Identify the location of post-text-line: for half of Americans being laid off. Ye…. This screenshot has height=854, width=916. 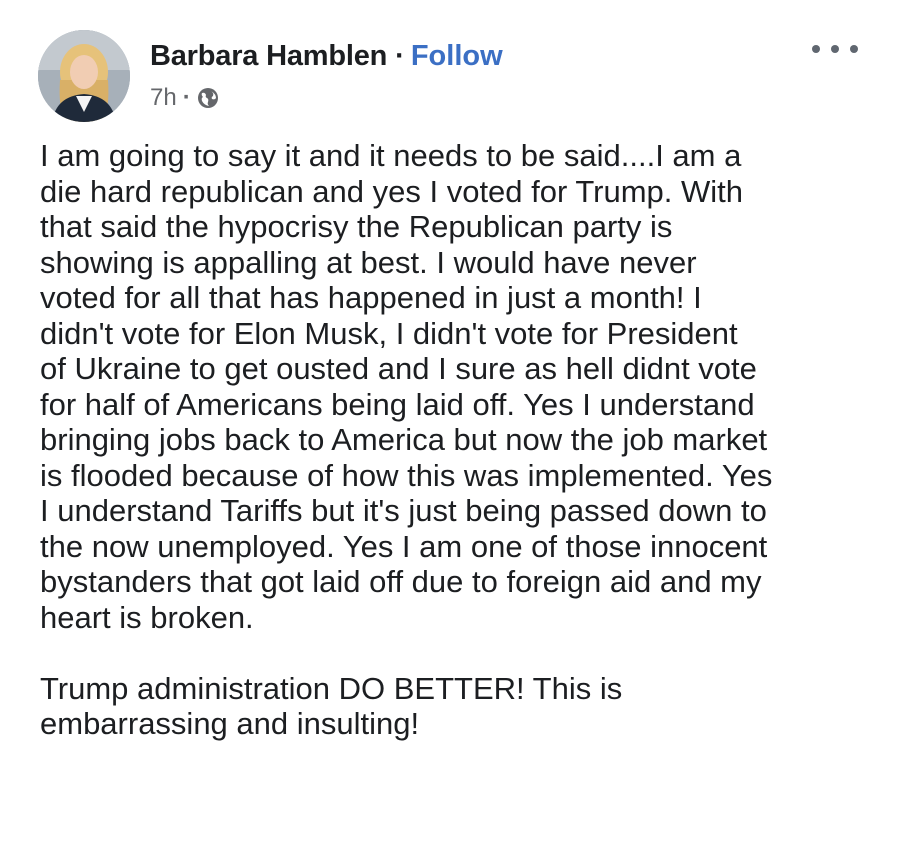
(397, 404).